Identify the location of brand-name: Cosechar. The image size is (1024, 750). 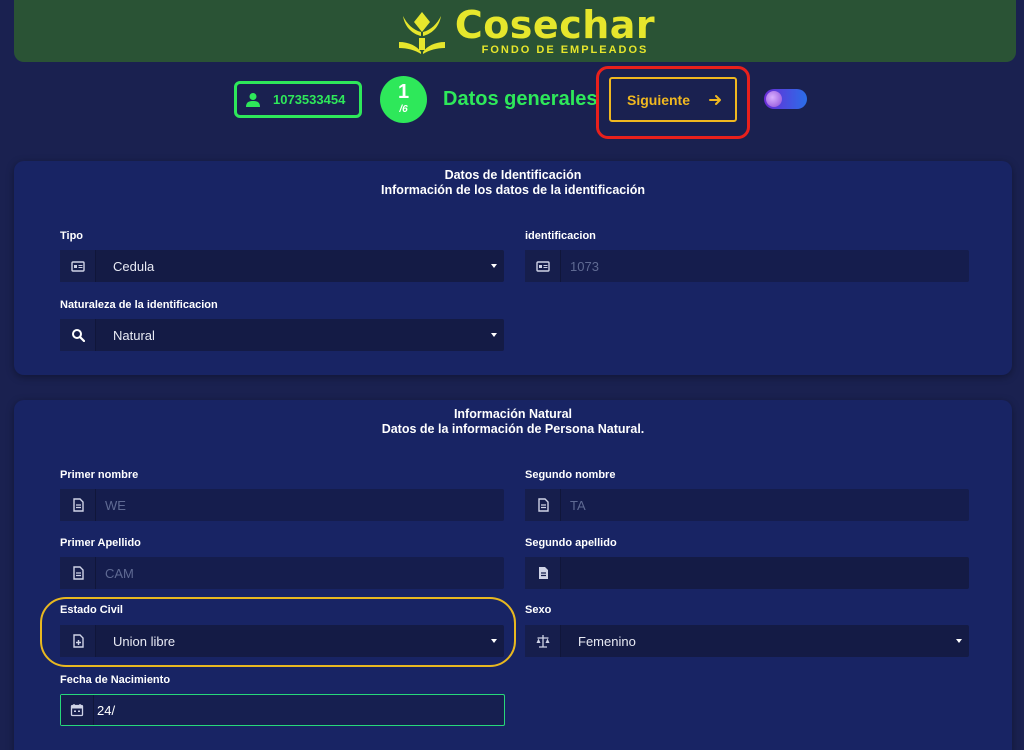
(555, 25).